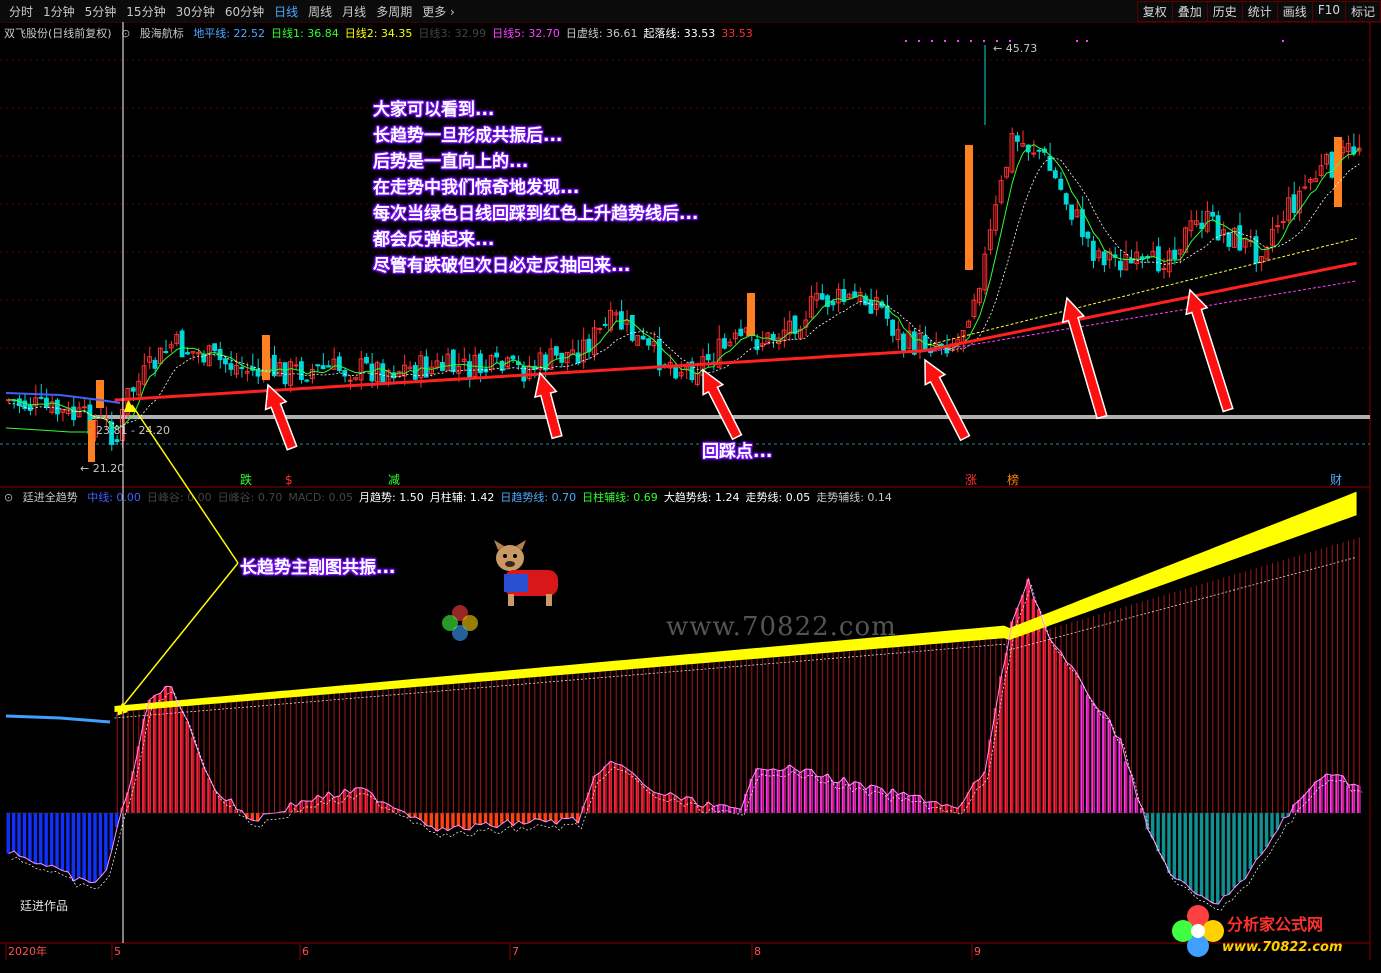 The image size is (1381, 973). I want to click on center-watermark: www.70822.com, so click(781, 627).